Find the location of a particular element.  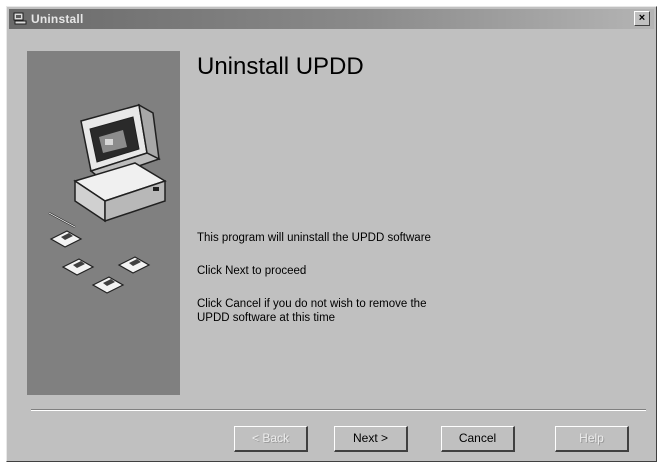

title-bar: Uninstall × is located at coordinates (331, 19).